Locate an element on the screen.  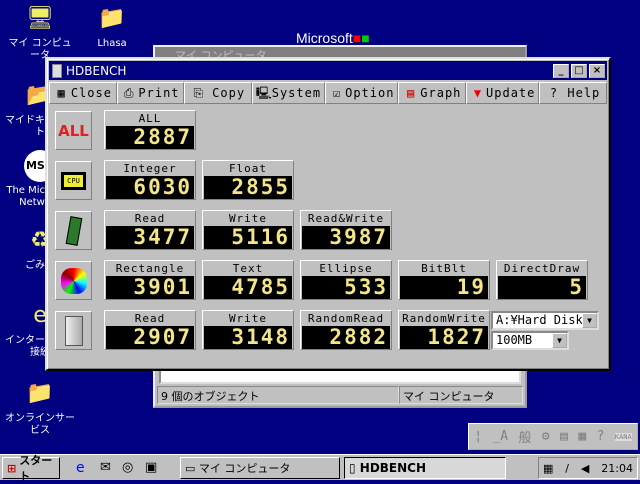
panel-score: 2887 is located at coordinates (150, 137).